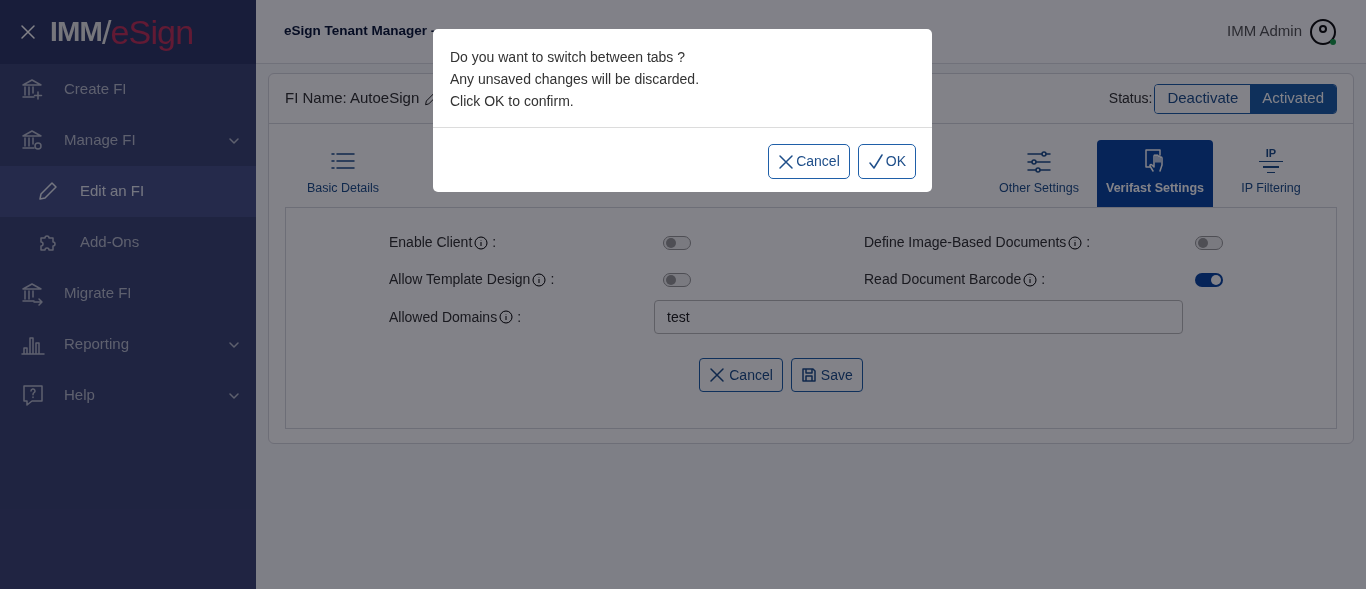  I want to click on dialog-button: OK, so click(886, 161).